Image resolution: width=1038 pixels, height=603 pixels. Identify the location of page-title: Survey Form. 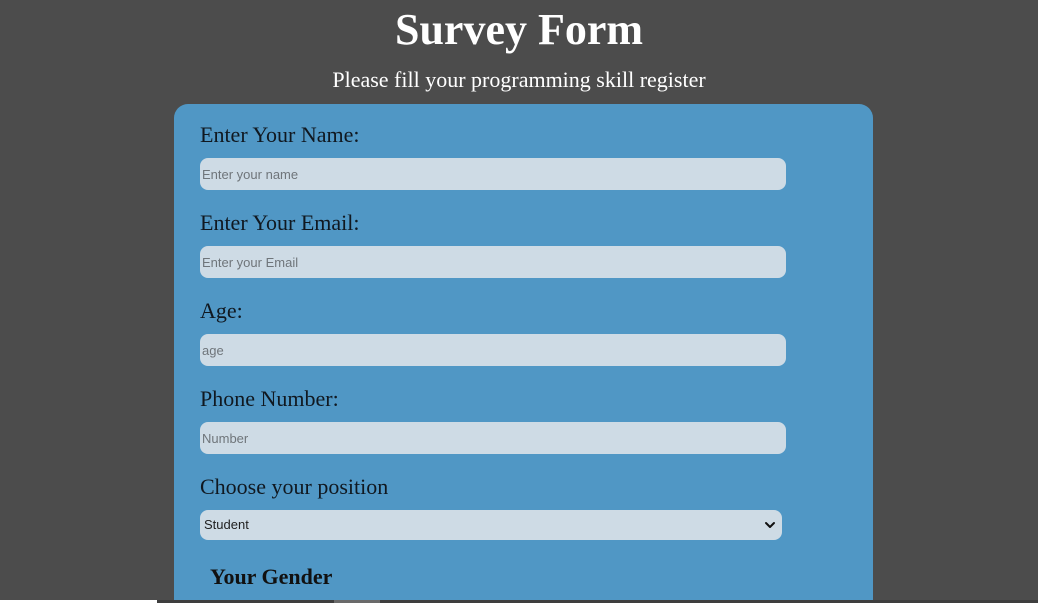
(519, 29).